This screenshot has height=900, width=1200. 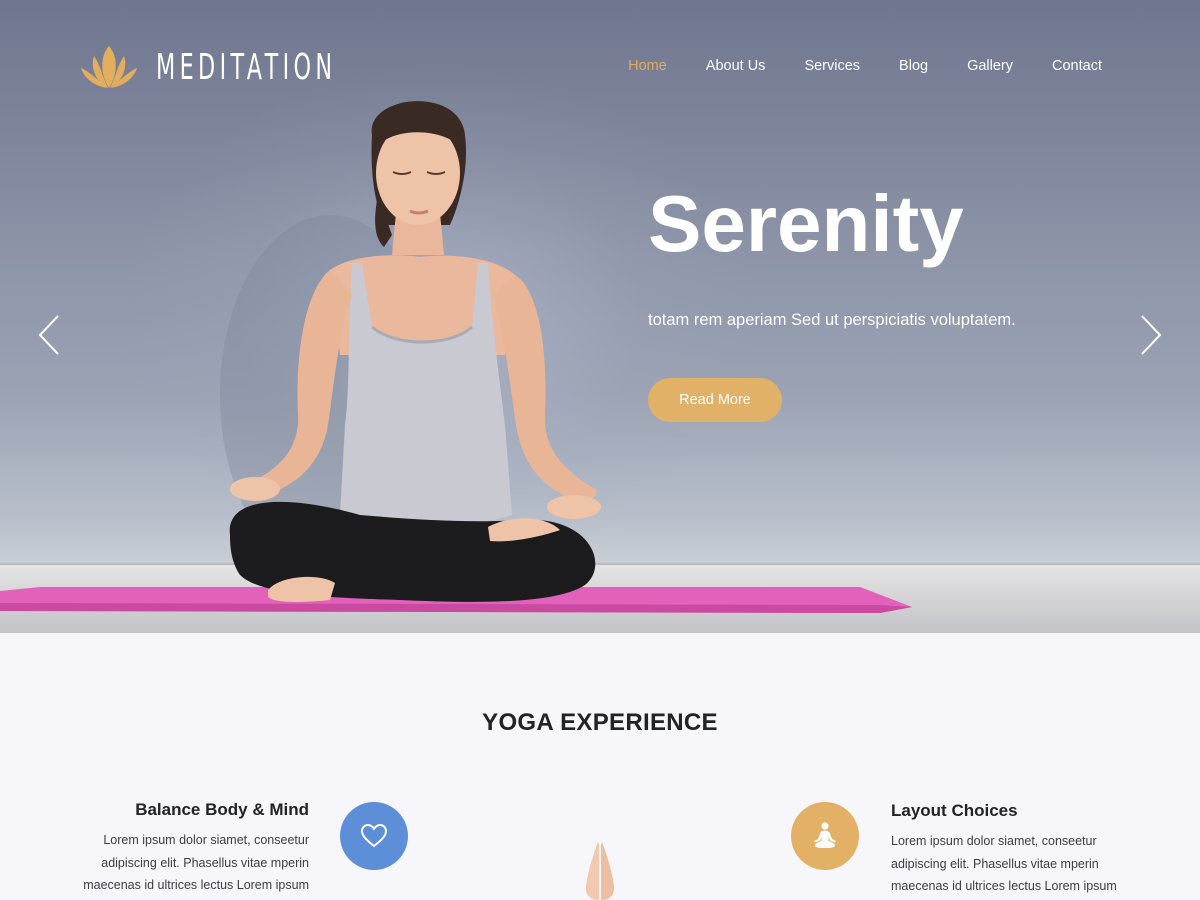 I want to click on heart-icon, so click(x=374, y=836).